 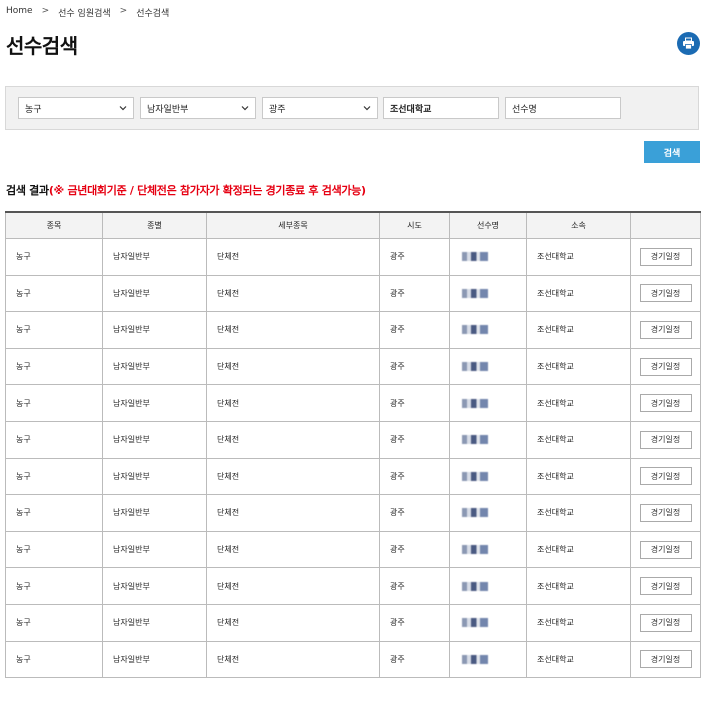 What do you see at coordinates (488, 225) in the screenshot?
I see `header-player-name: 선수명` at bounding box center [488, 225].